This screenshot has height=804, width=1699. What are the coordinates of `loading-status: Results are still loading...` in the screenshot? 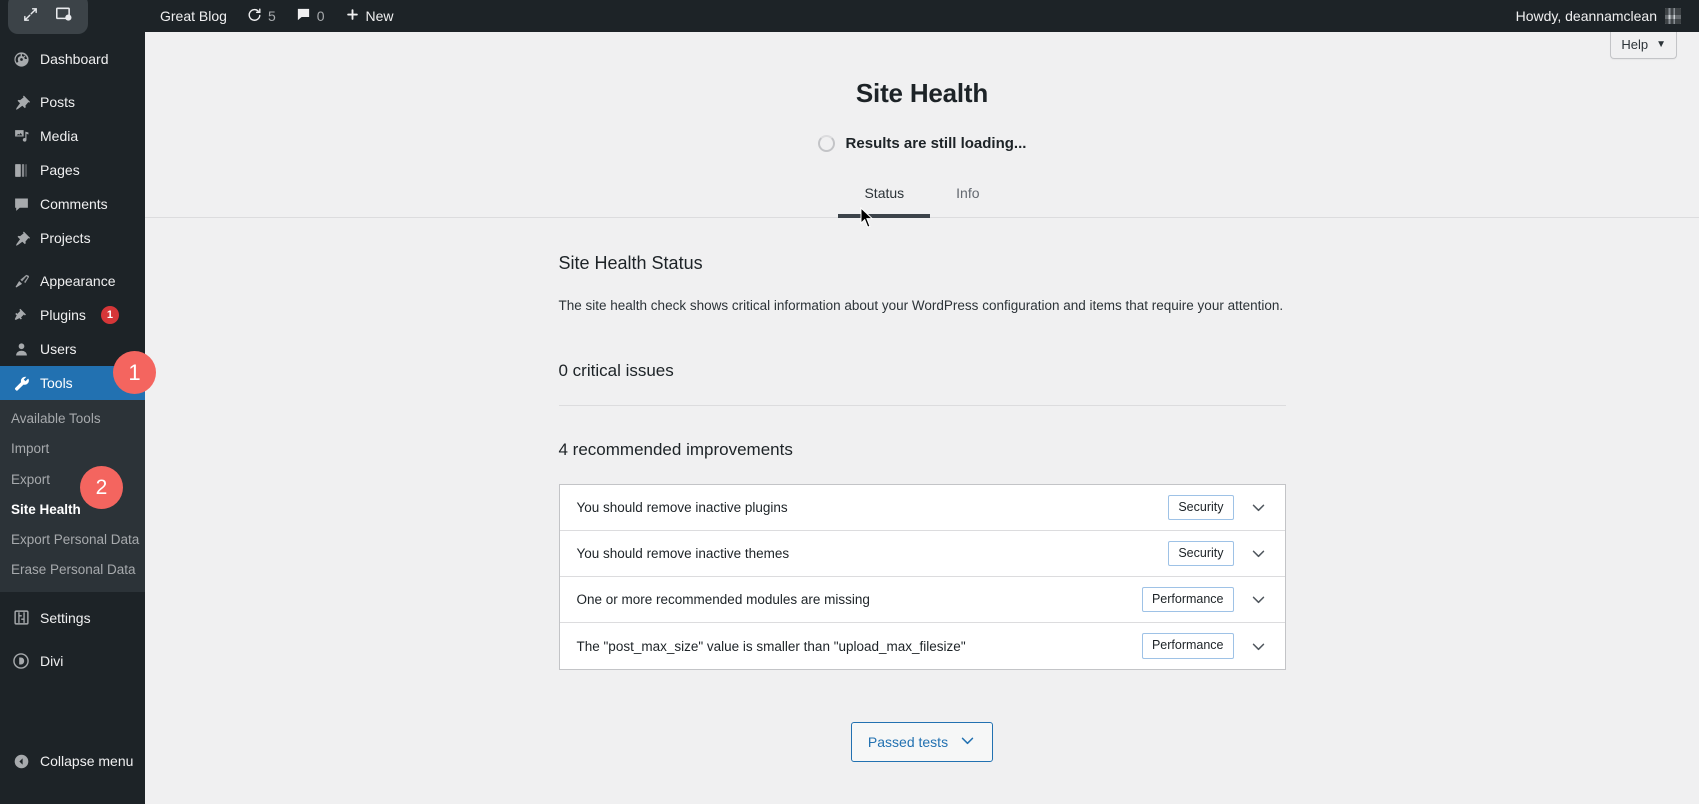 It's located at (922, 143).